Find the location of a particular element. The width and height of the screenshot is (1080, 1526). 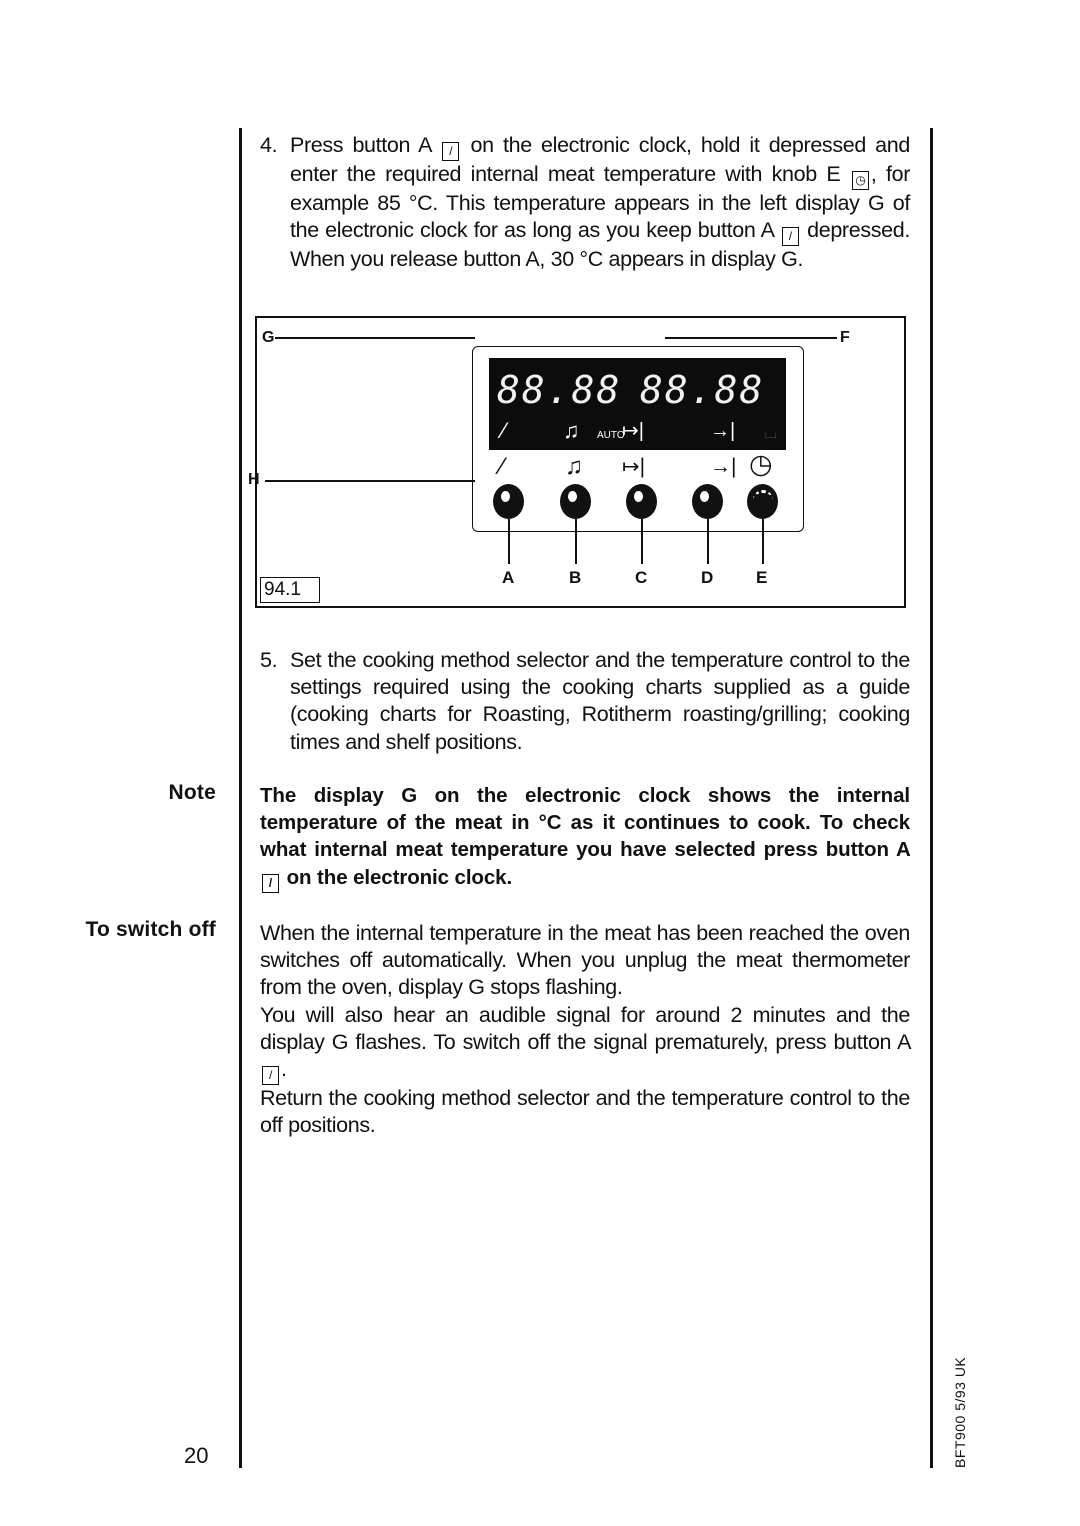

oven-icon: ⌴ is located at coordinates (770, 433).